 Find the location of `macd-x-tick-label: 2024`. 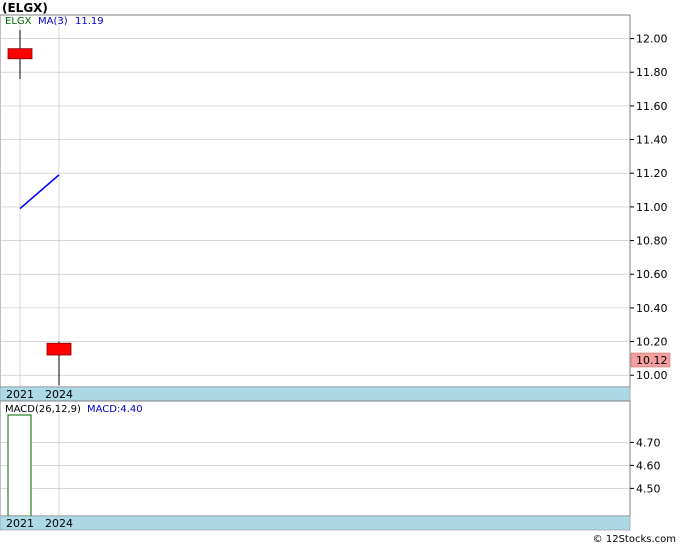

macd-x-tick-label: 2024 is located at coordinates (59, 523).